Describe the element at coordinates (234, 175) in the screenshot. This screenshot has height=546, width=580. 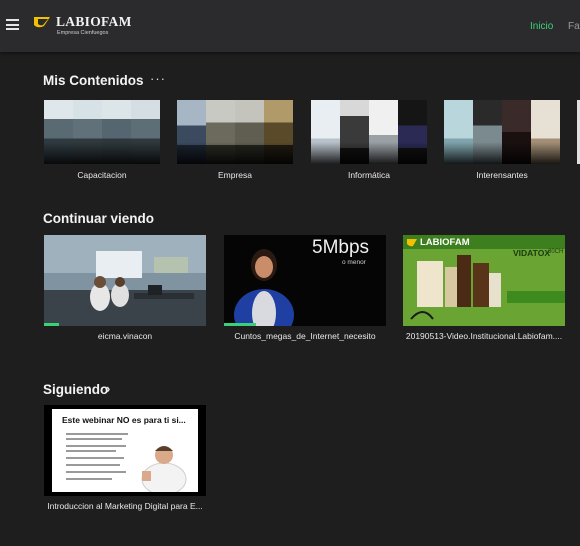
I see `folder-label-empresa: Empresa` at that location.